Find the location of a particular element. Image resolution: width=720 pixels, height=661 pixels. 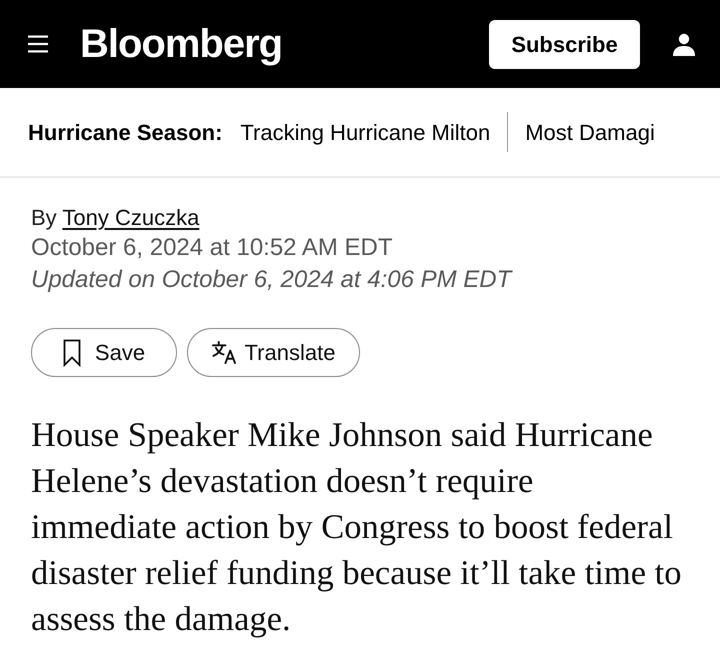

translate-button: Translate is located at coordinates (273, 352).